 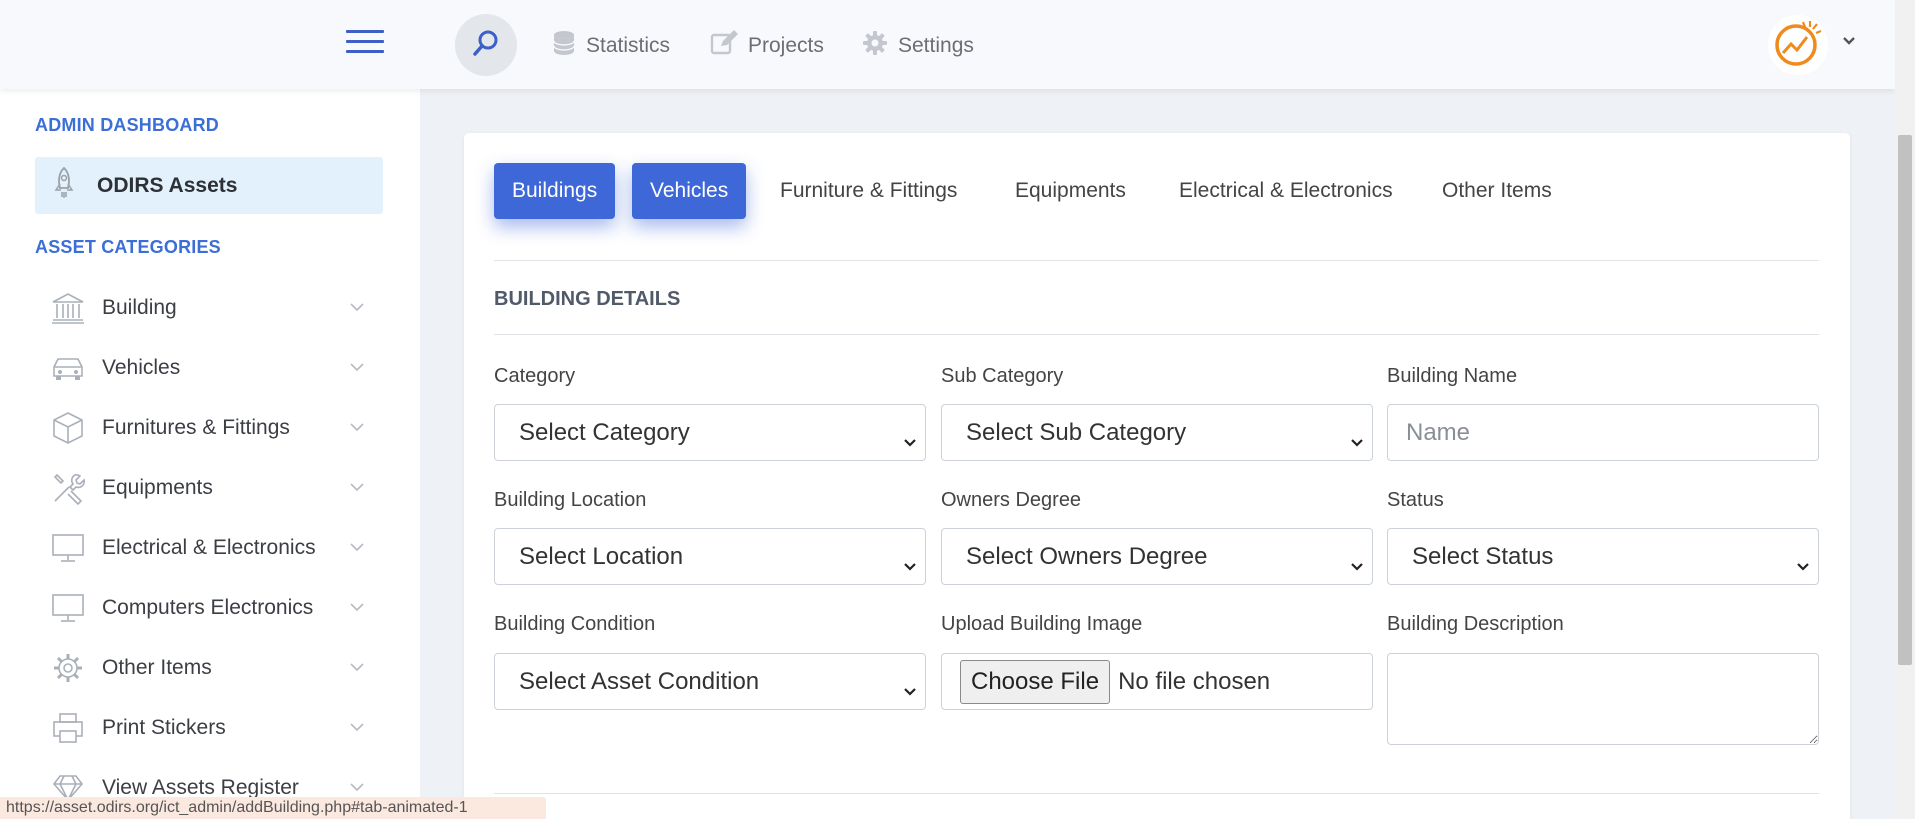 I want to click on owners-degree-select-value: Select Owners Degree, so click(x=1087, y=556).